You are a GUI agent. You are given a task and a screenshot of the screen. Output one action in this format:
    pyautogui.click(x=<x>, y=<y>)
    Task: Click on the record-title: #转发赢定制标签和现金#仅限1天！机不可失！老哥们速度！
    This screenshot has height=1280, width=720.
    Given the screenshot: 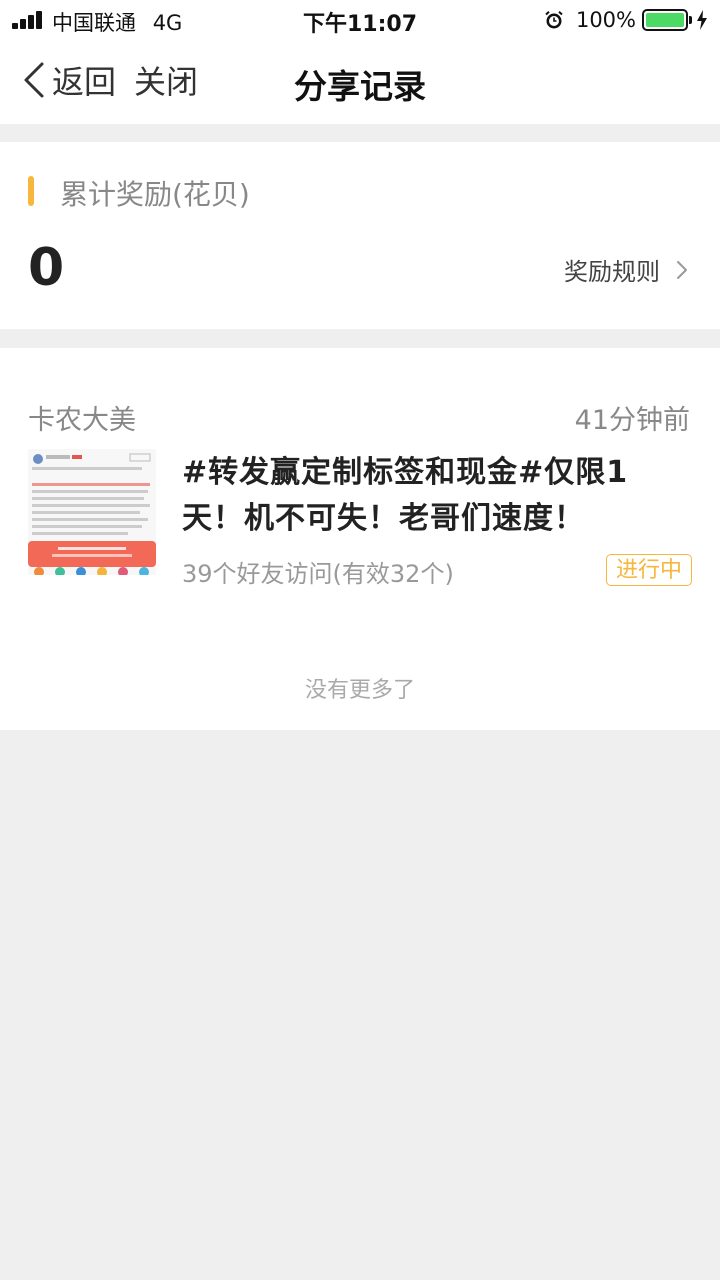 What is the action you would take?
    pyautogui.click(x=405, y=495)
    